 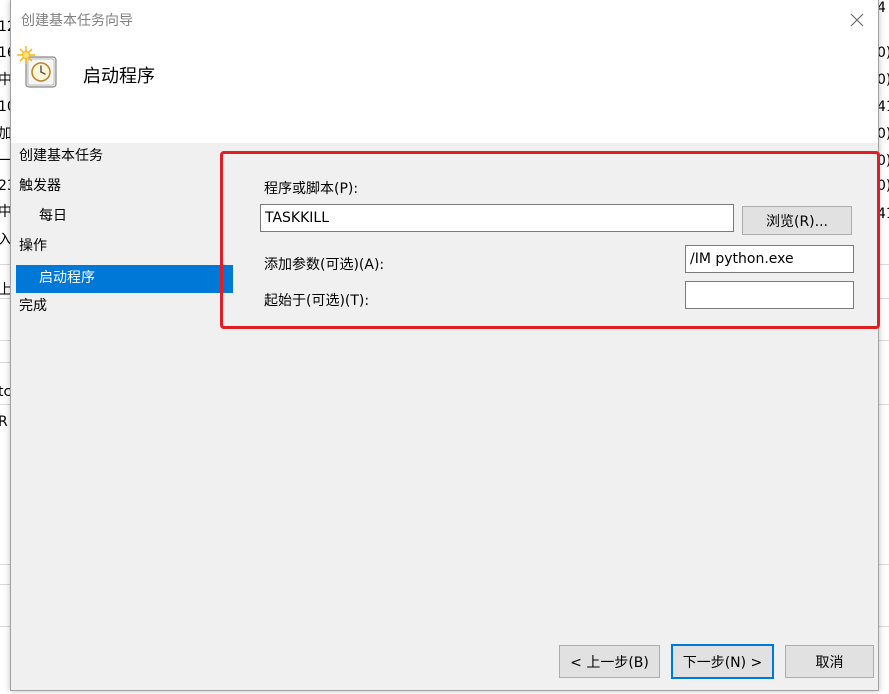 I want to click on nav-item-action: 操作, so click(x=33, y=247).